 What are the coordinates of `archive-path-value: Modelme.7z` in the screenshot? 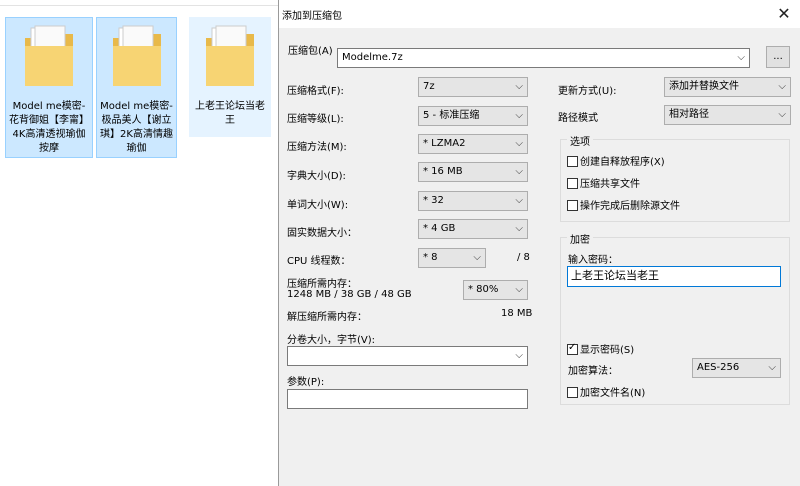 It's located at (372, 57).